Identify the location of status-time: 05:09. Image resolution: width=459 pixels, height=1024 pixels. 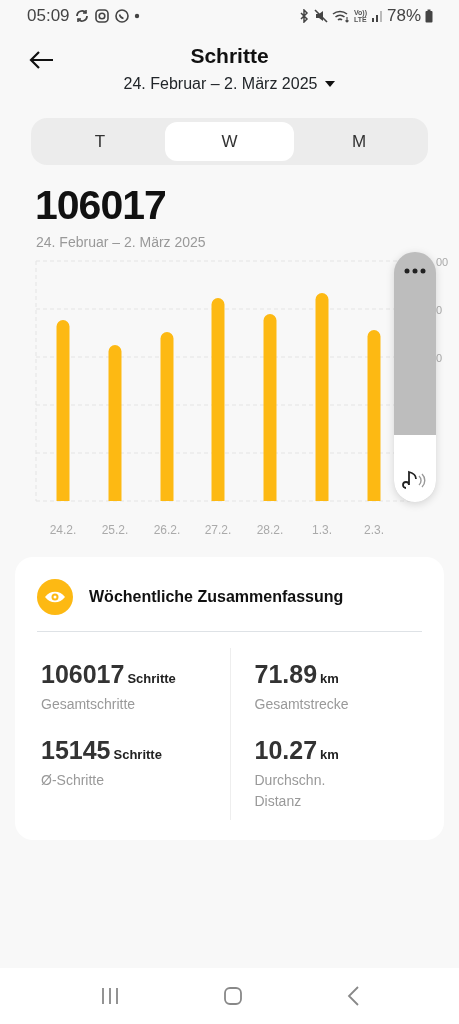
(48, 16).